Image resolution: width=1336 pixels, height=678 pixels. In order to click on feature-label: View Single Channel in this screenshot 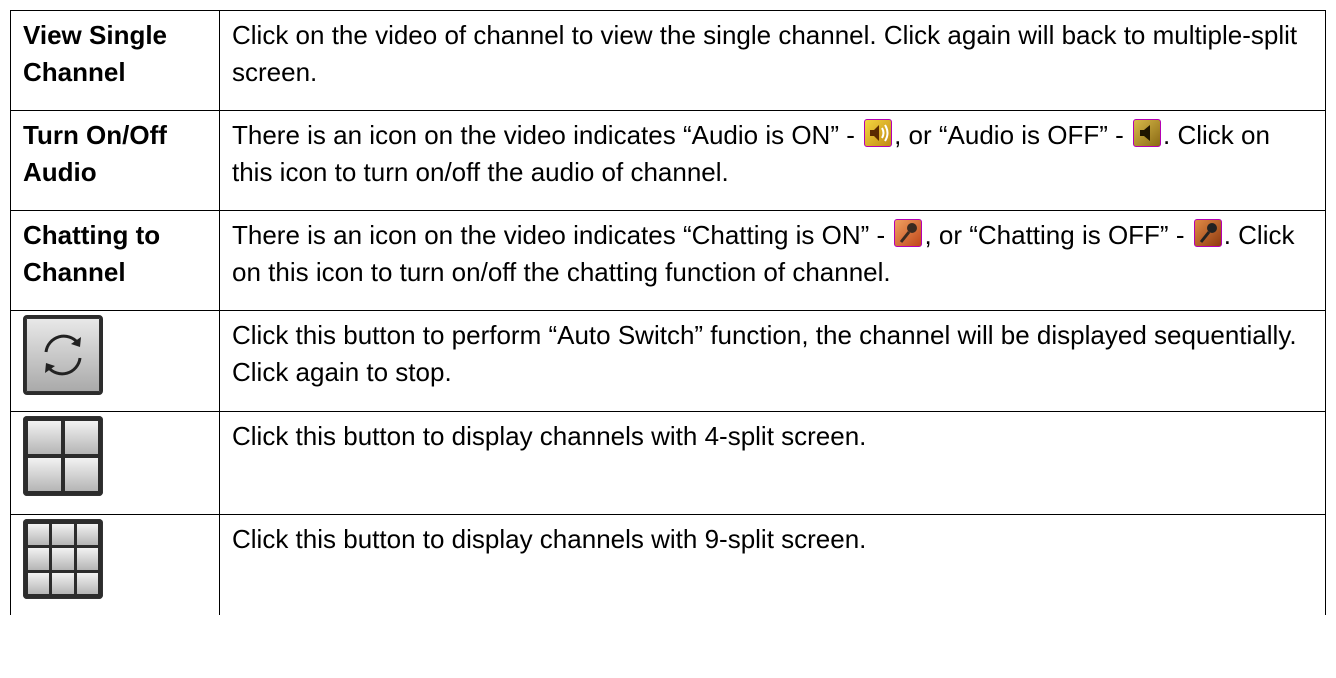, I will do `click(115, 60)`.